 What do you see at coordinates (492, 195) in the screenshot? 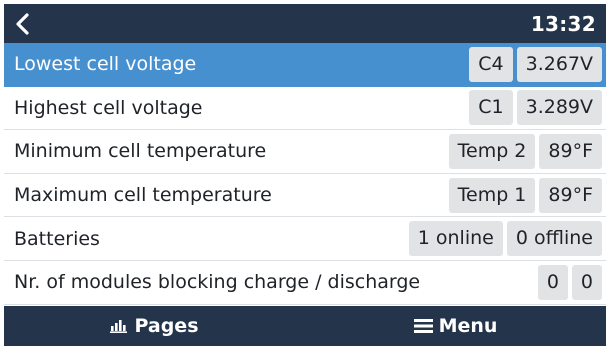
I see `sensor-id: Temp 1` at bounding box center [492, 195].